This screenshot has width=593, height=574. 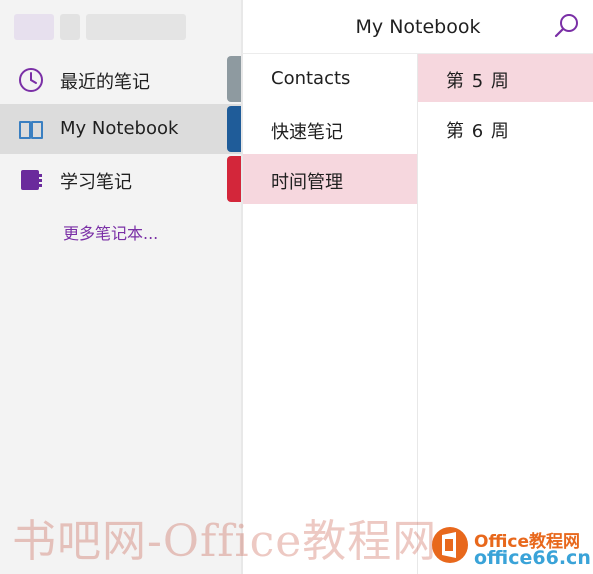 I want to click on notebook-item-label: 最近的笔记, so click(x=105, y=82).